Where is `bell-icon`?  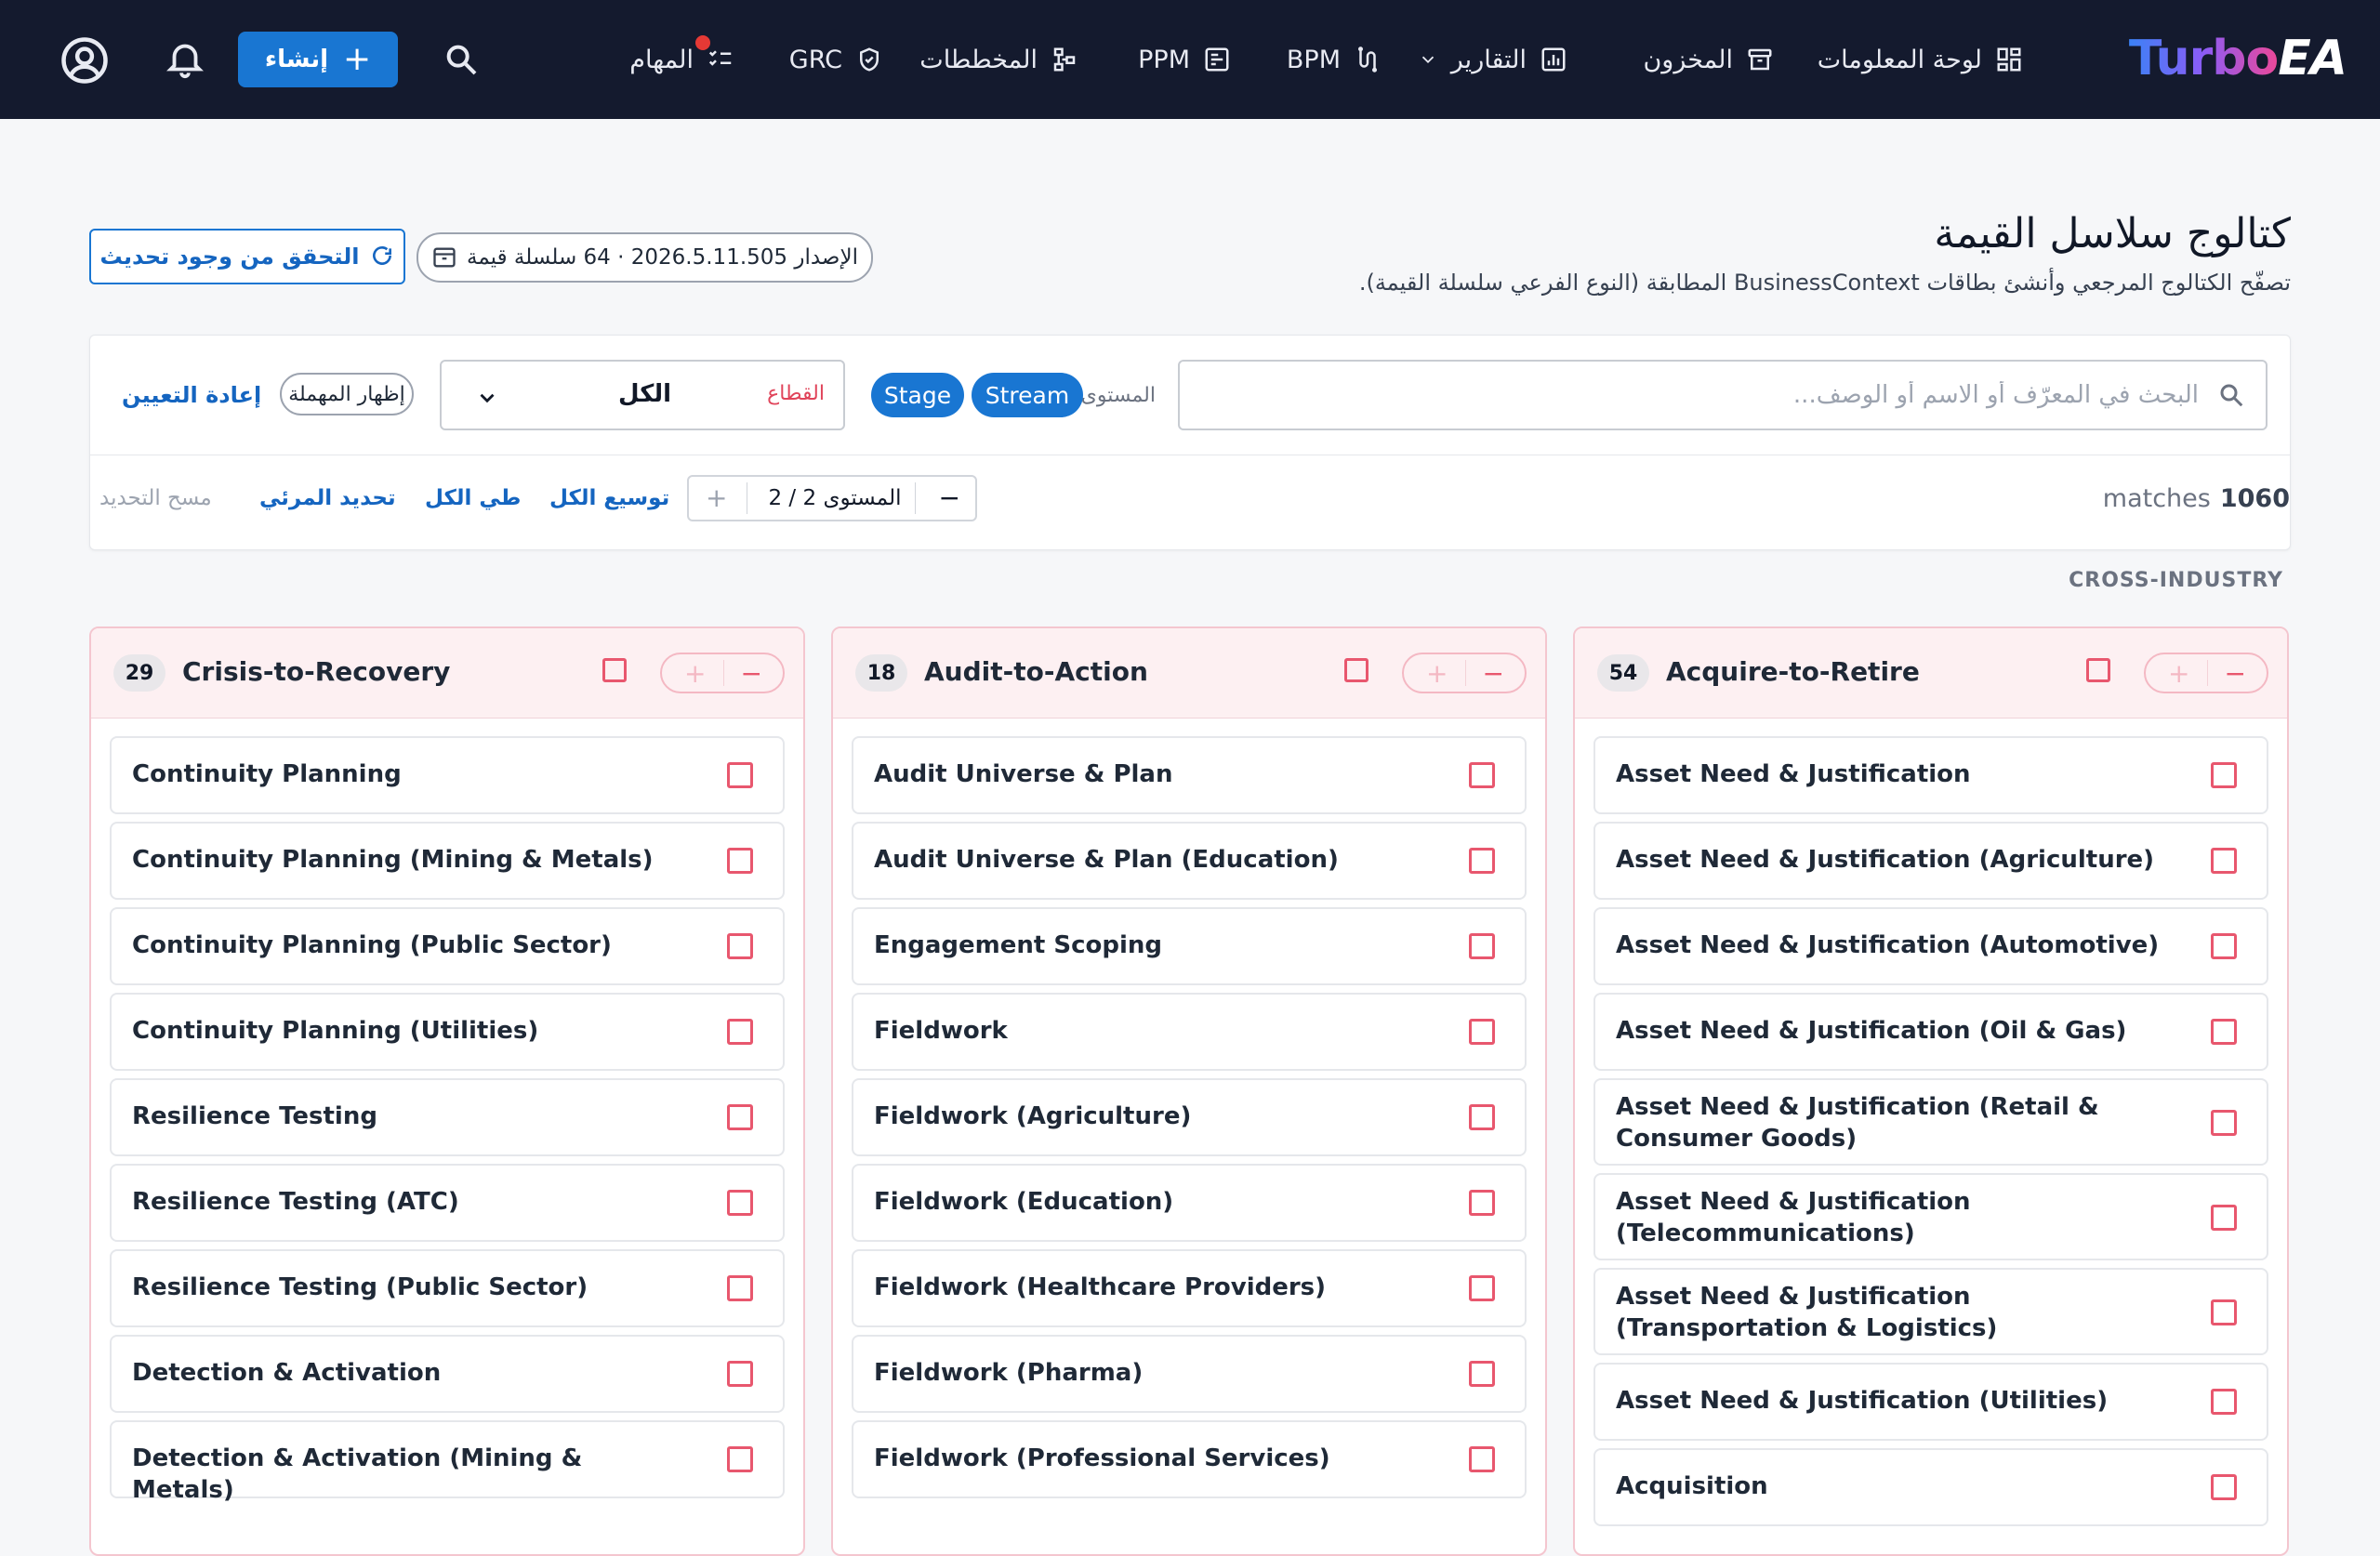 bell-icon is located at coordinates (185, 58).